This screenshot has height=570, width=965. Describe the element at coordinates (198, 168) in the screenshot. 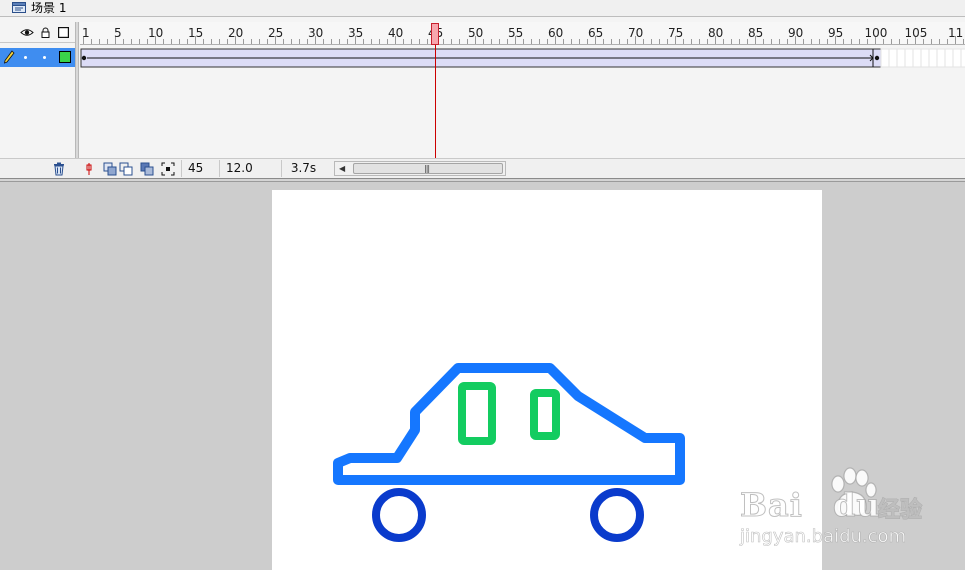

I see `current-frame-field: 45` at that location.